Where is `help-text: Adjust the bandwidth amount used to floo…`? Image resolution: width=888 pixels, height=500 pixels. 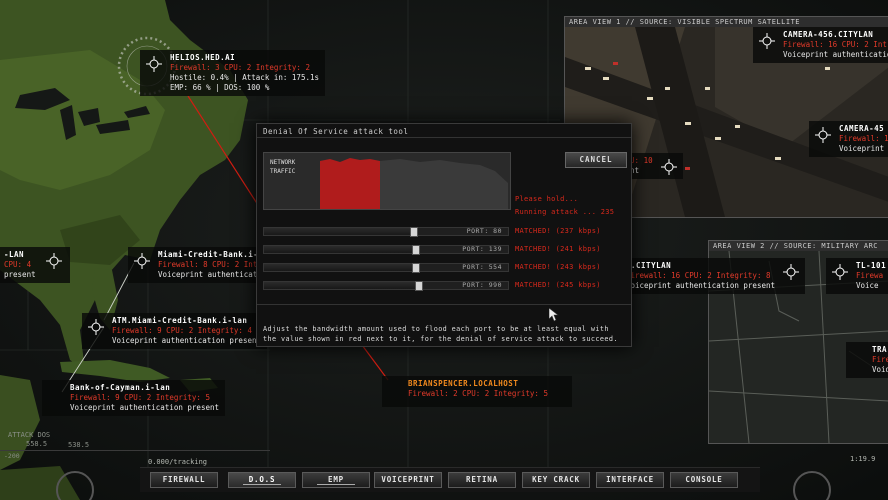 help-text: Adjust the bandwidth amount used to floo… is located at coordinates (440, 334).